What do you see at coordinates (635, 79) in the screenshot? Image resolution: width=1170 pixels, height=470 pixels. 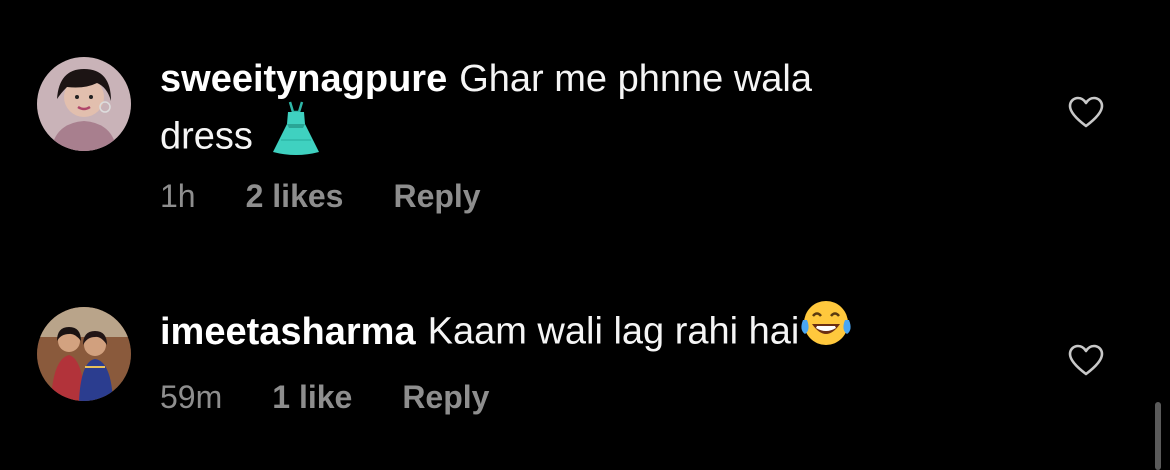 I see `comment-body: Ghar me phnne wala` at bounding box center [635, 79].